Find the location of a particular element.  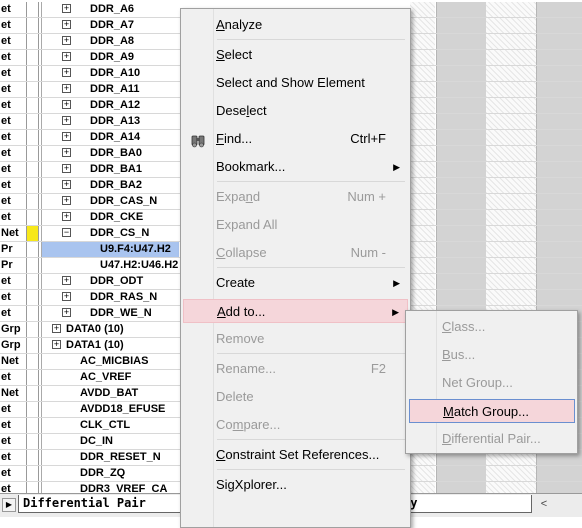

object-name-cell: + DDR_A9 is located at coordinates (110, 57).